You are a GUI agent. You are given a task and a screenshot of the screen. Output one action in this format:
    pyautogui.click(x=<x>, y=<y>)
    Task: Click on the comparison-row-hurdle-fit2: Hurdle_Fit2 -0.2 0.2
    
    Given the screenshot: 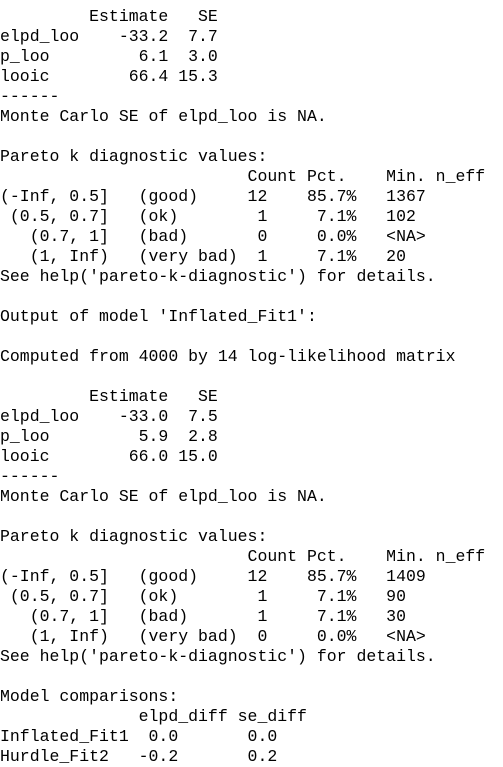 What is the action you would take?
    pyautogui.click(x=139, y=756)
    